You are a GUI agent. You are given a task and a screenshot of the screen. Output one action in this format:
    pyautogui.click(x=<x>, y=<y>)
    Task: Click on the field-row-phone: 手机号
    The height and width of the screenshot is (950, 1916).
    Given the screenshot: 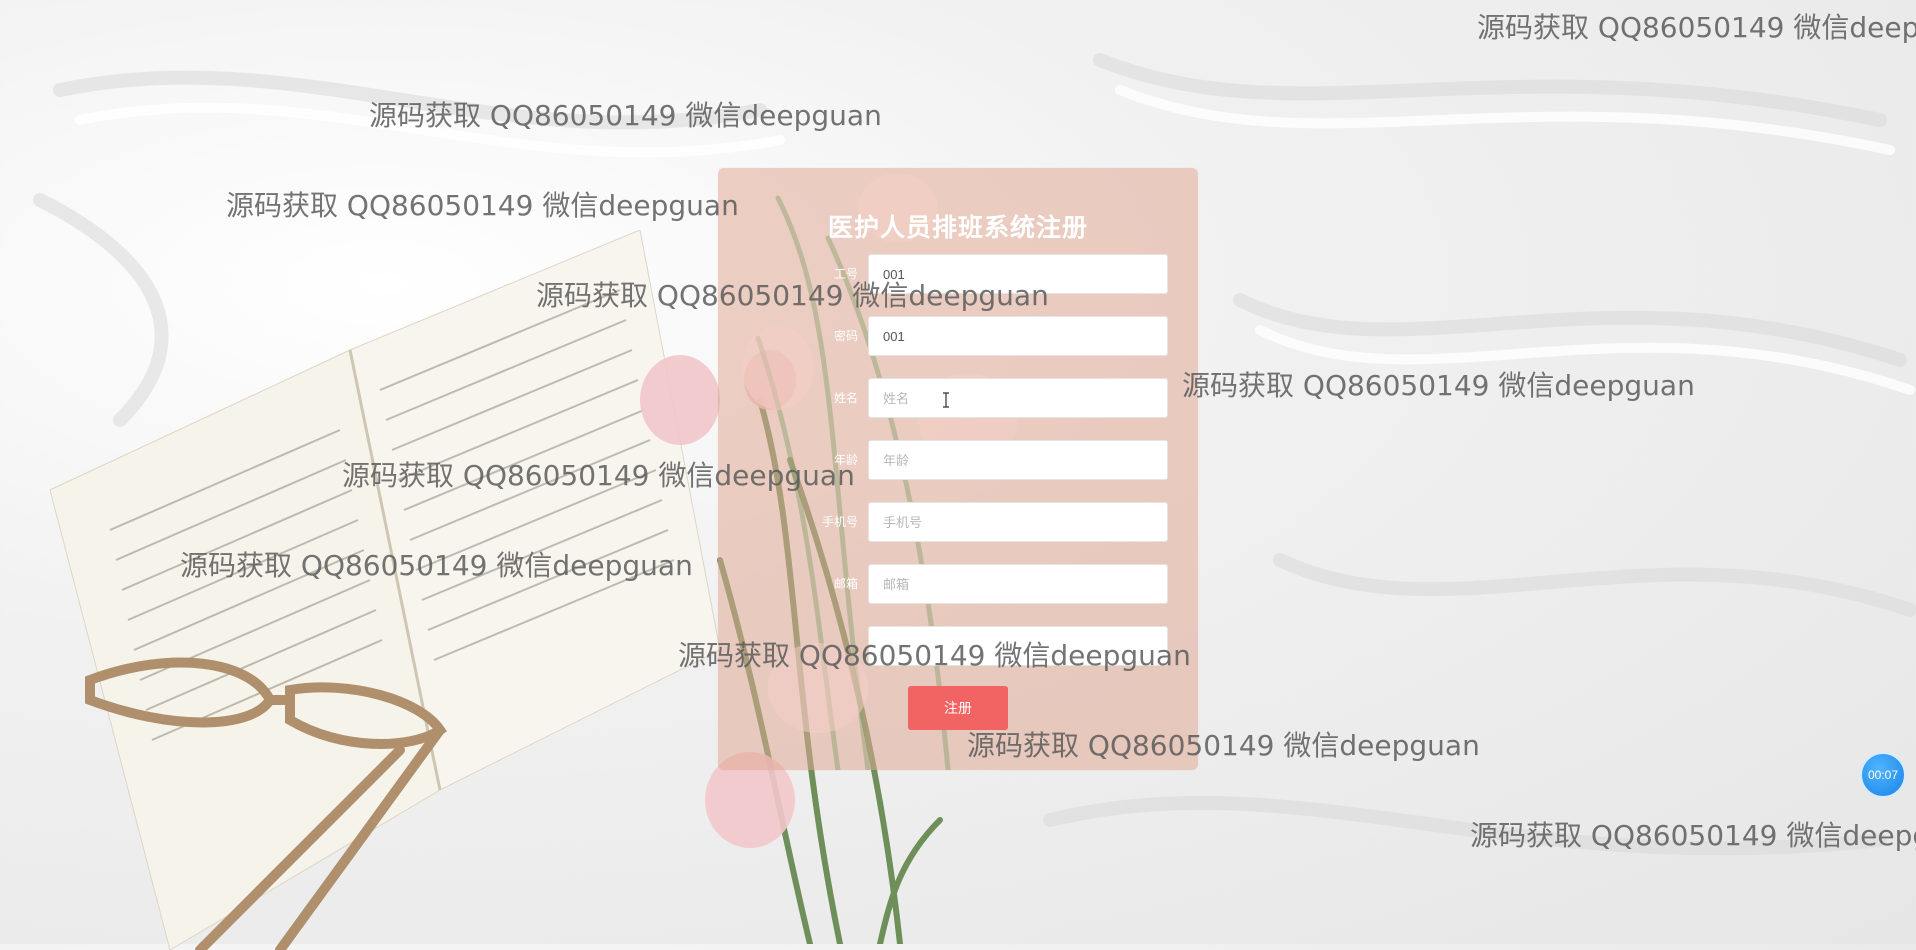 What is the action you would take?
    pyautogui.click(x=958, y=522)
    